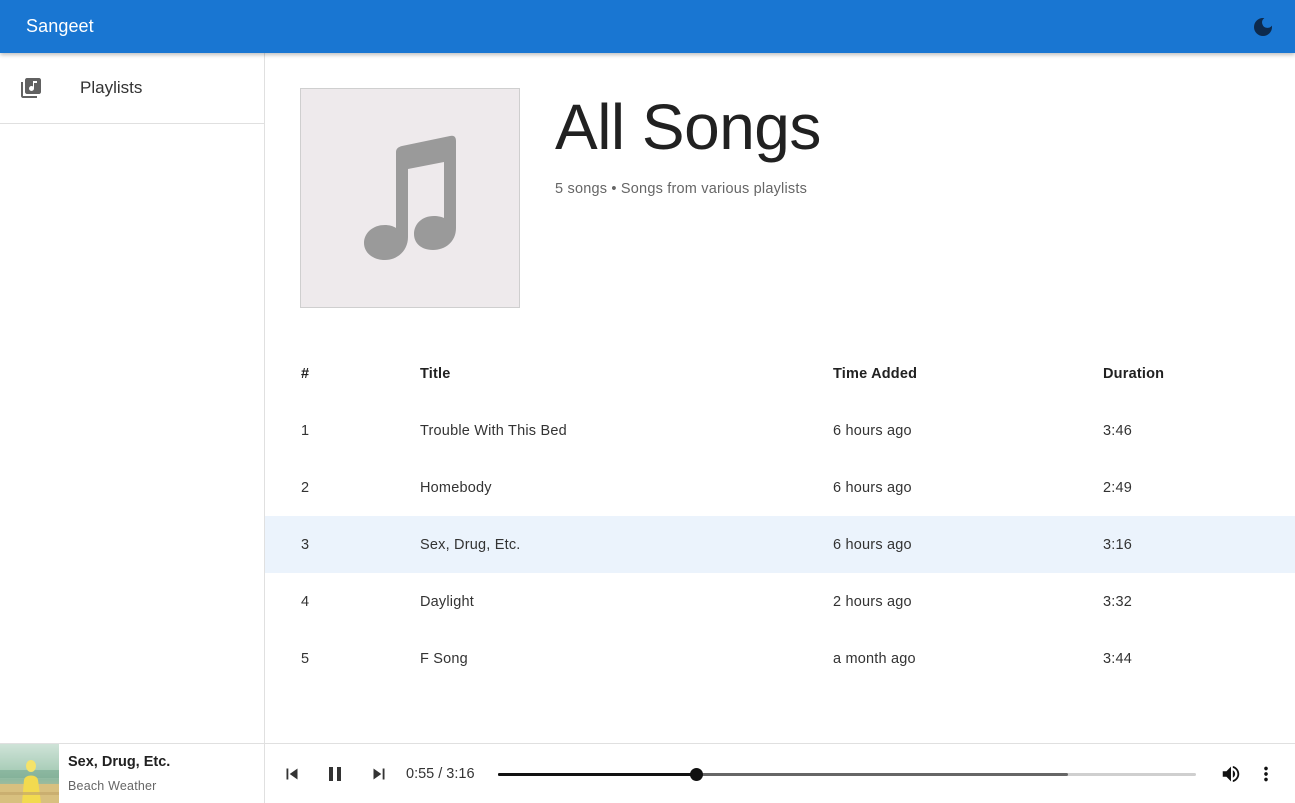 The height and width of the screenshot is (803, 1295). I want to click on row-number: 2, so click(305, 487).